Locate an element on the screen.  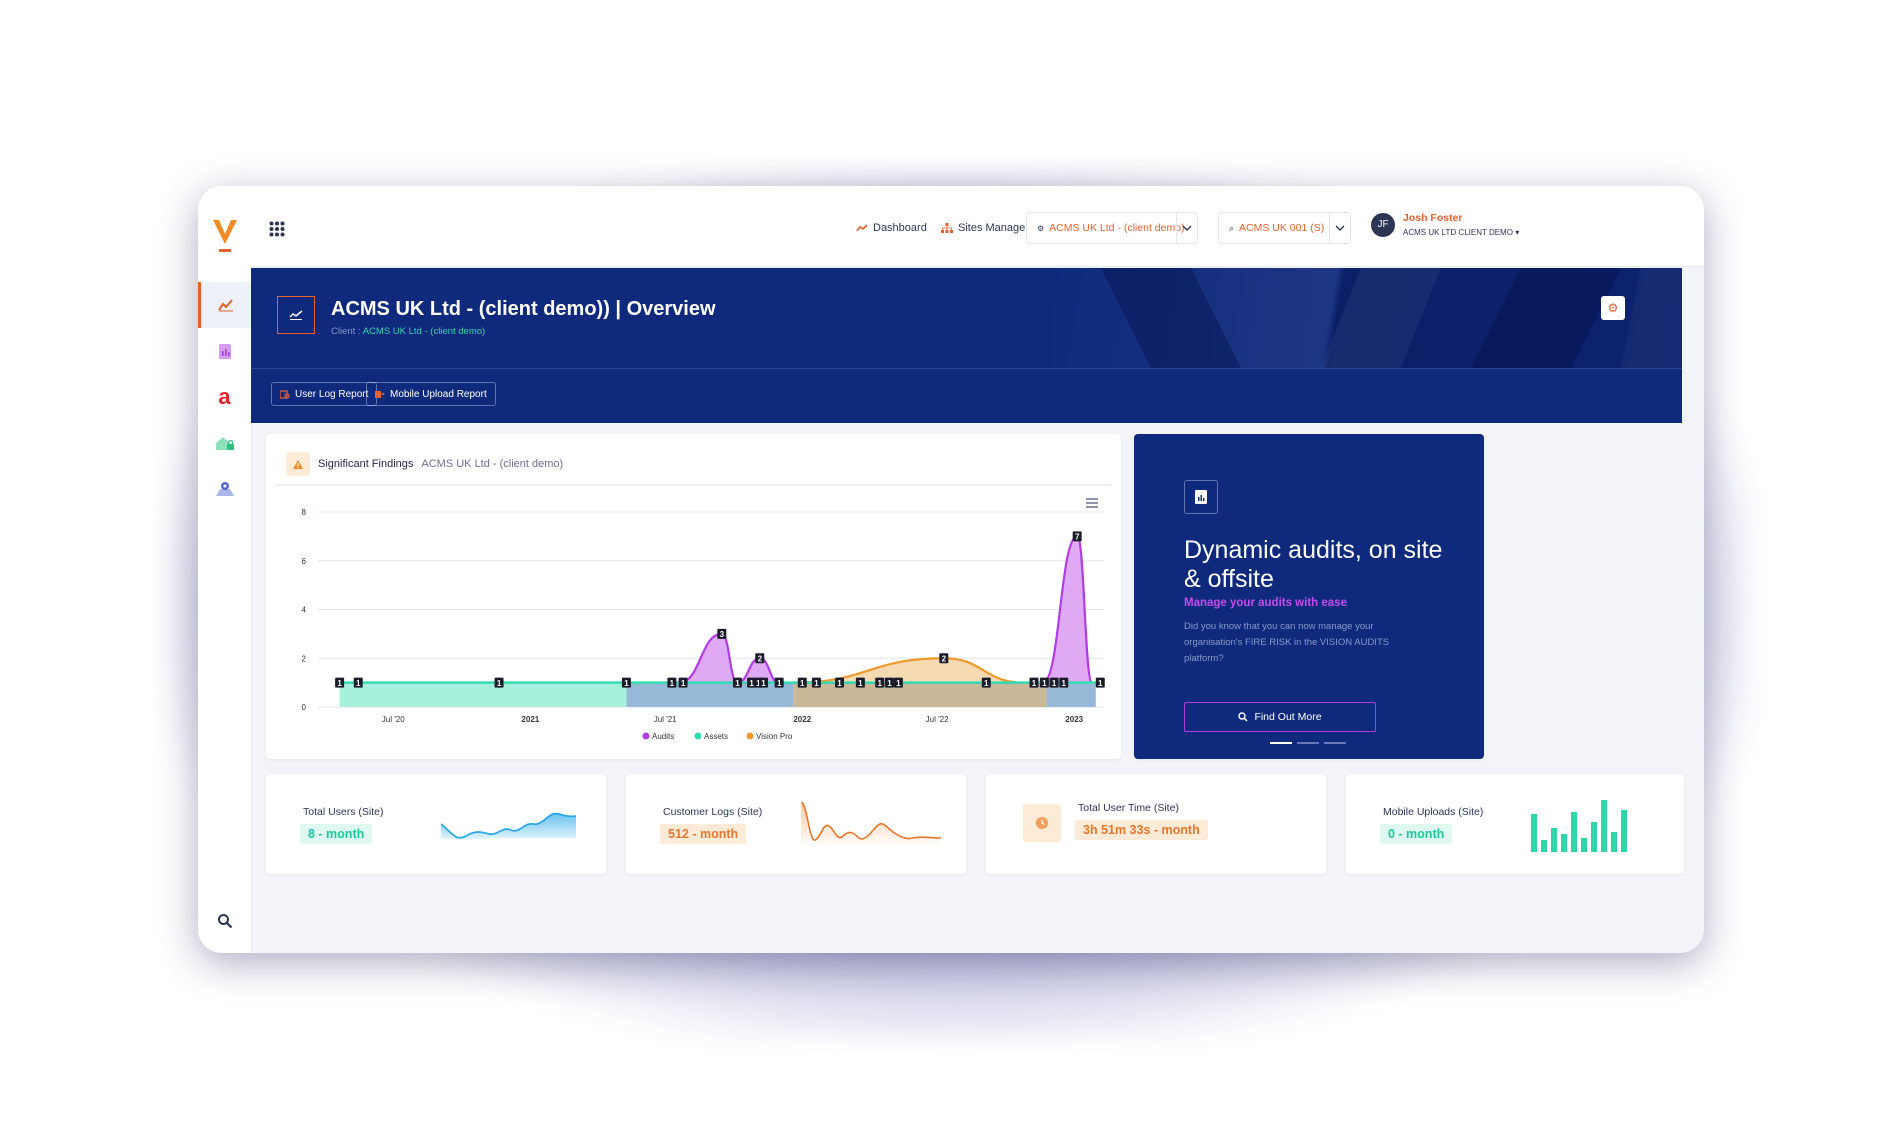
site-select: ⌕ ACMS UK 001 (S) is located at coordinates (1284, 228).